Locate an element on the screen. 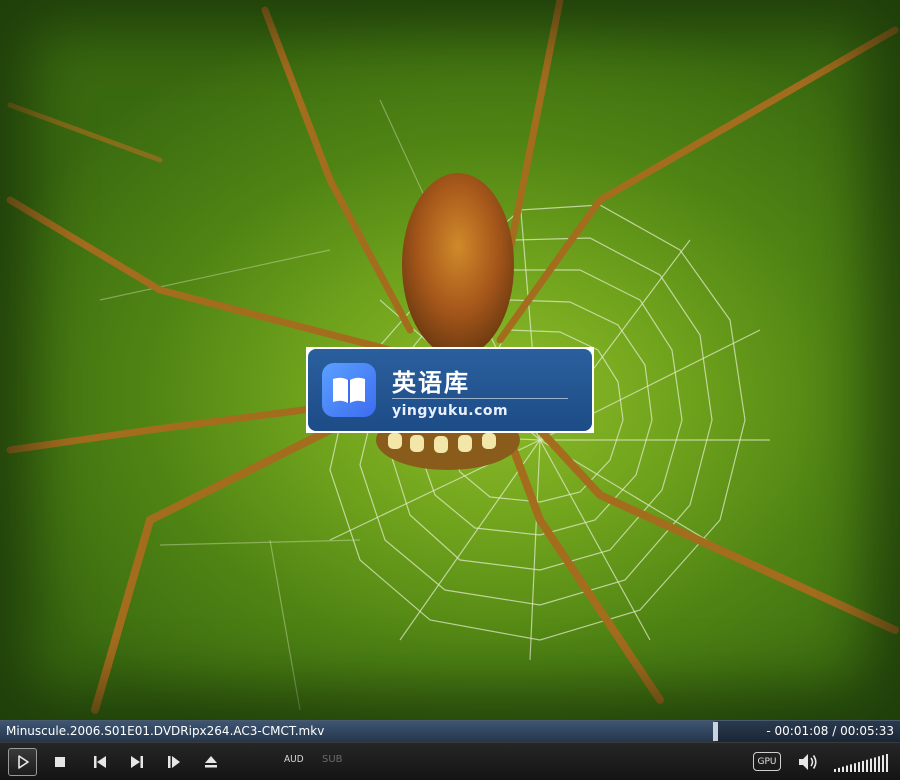 This screenshot has height=780, width=900. next-button is located at coordinates (137, 762).